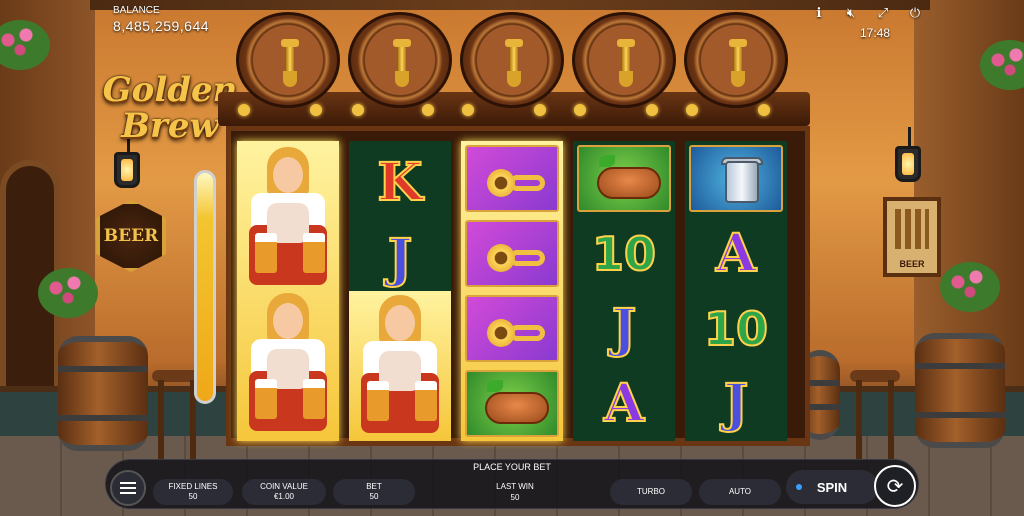 The width and height of the screenshot is (1024, 516). What do you see at coordinates (740, 492) in the screenshot?
I see `auto-button: AUTO` at bounding box center [740, 492].